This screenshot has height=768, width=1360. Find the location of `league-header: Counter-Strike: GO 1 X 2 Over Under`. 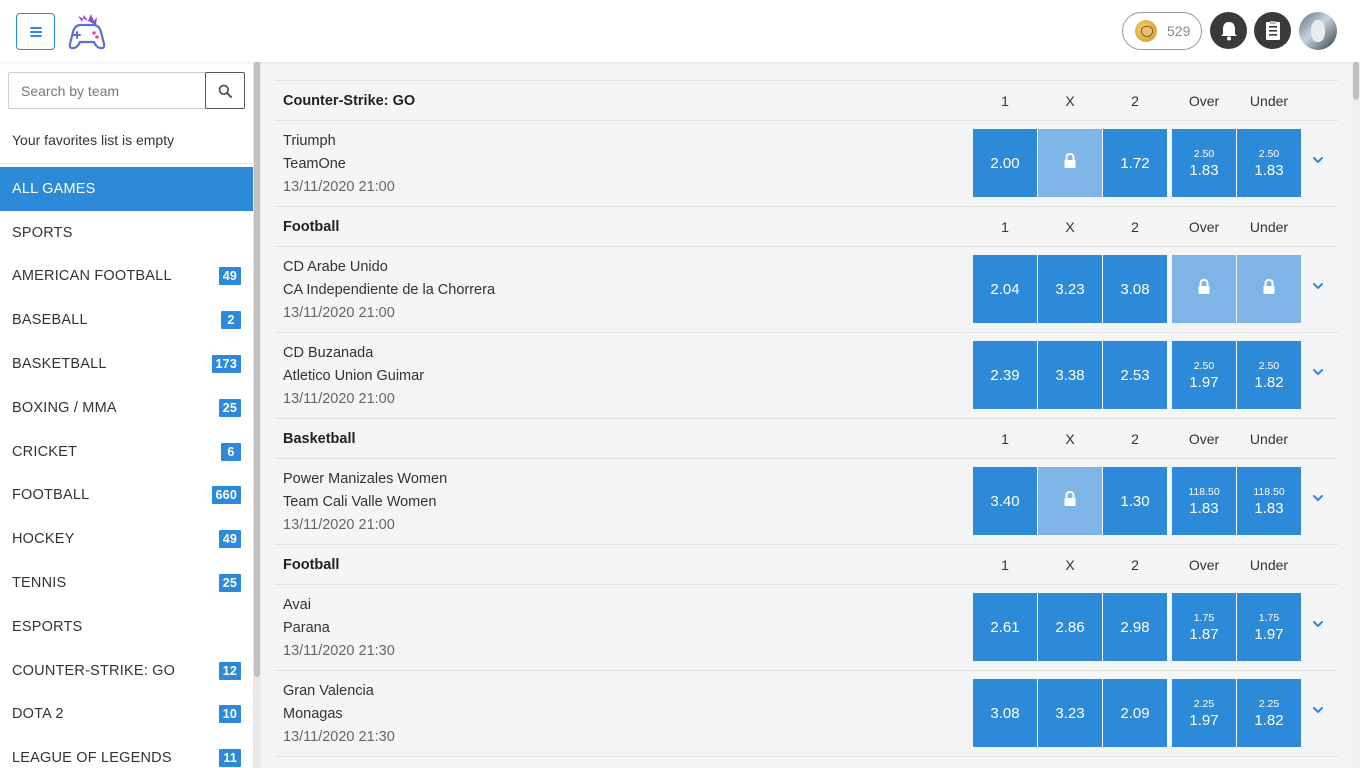

league-header: Counter-Strike: GO 1 X 2 Over Under is located at coordinates (806, 101).